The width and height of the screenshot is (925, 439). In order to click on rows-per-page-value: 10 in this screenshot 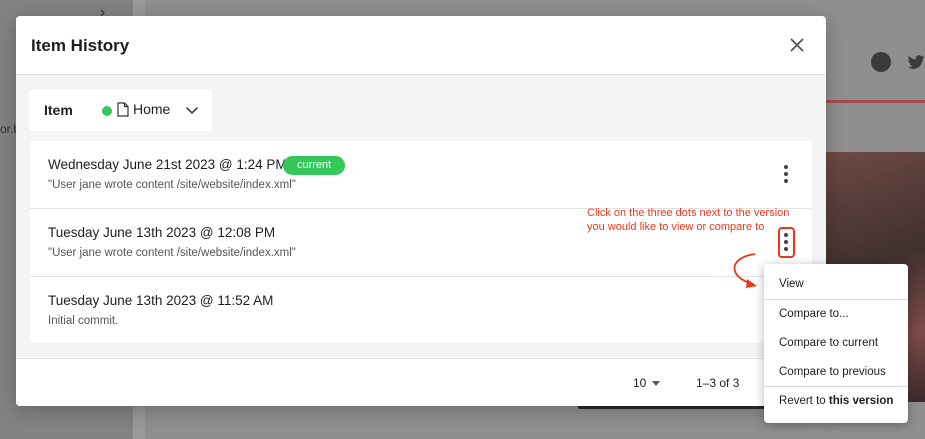, I will do `click(640, 383)`.